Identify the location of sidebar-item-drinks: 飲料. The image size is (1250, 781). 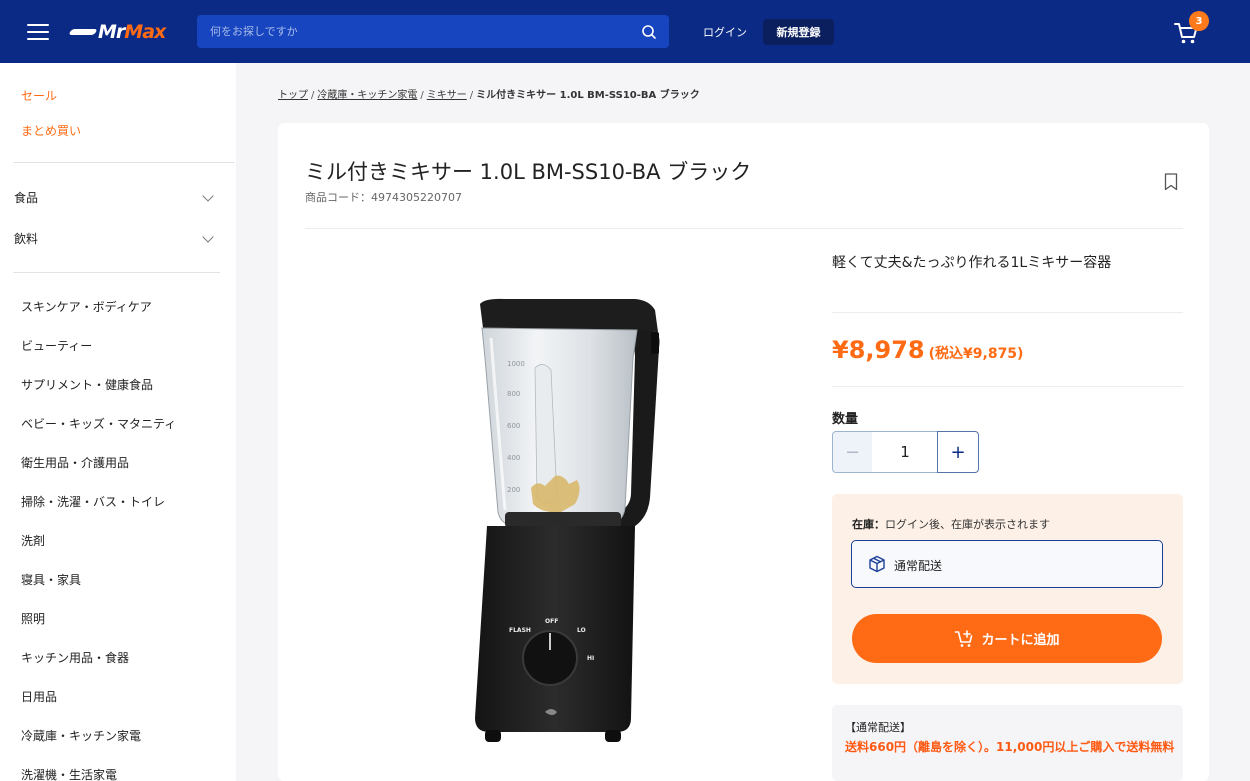
(115, 238).